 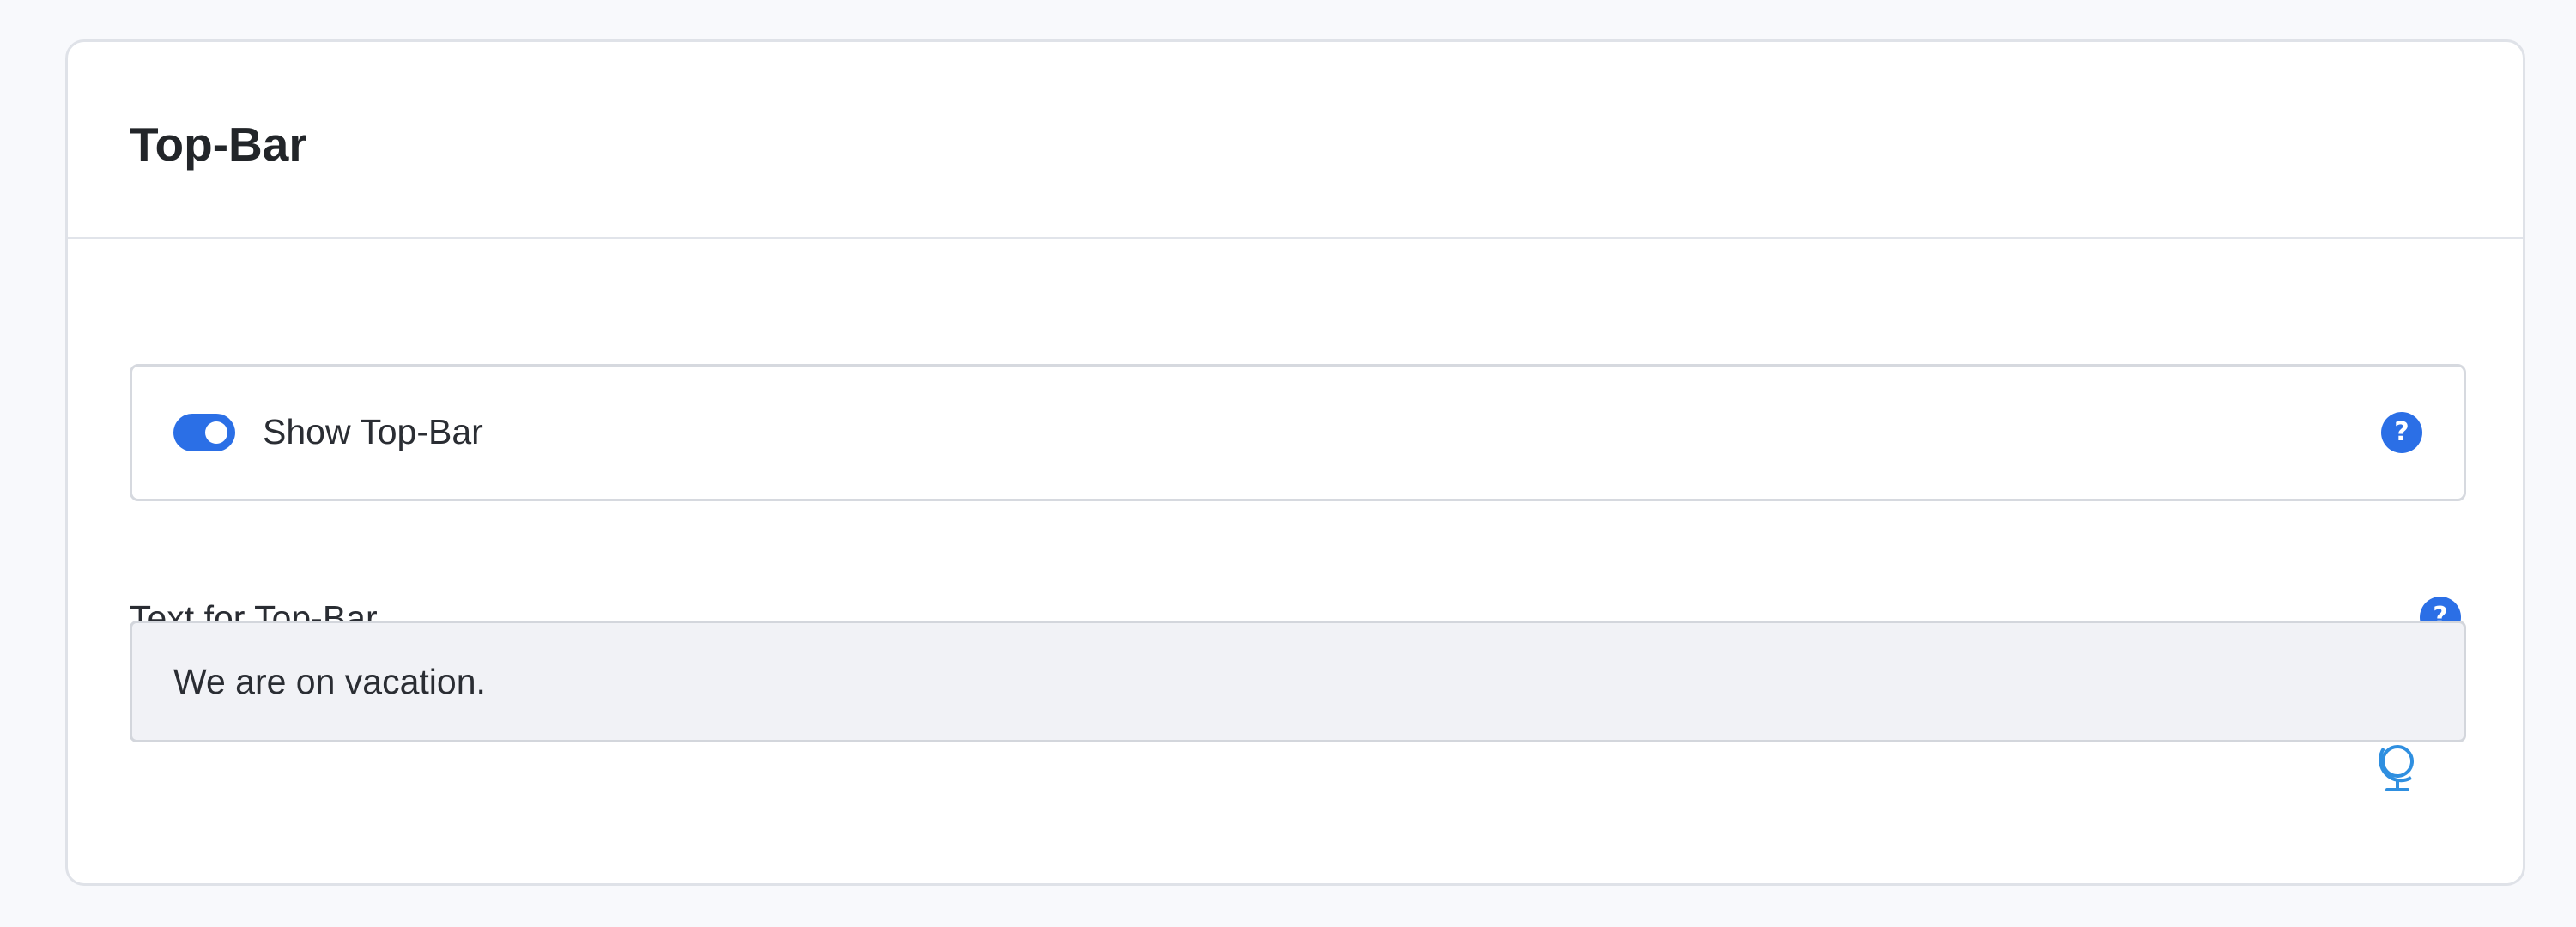 I want to click on globe-icon, so click(x=2397, y=768).